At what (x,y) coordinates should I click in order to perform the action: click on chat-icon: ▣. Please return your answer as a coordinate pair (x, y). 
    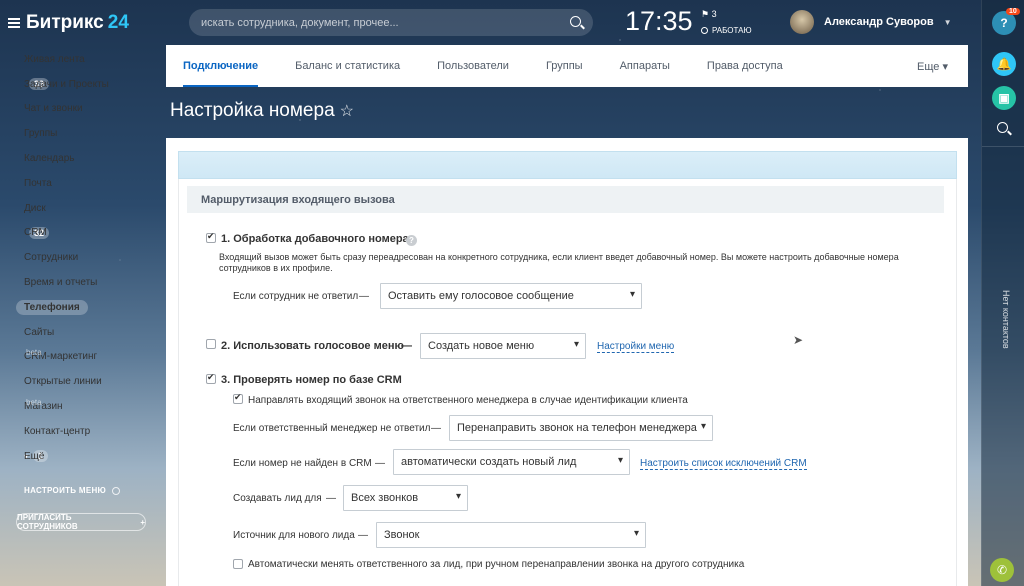
    Looking at the image, I should click on (1004, 98).